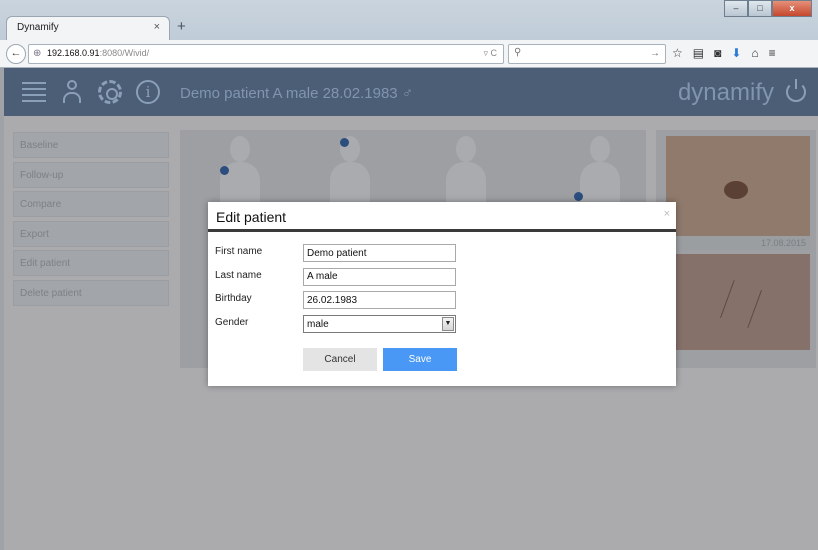 This screenshot has height=550, width=818. What do you see at coordinates (796, 90) in the screenshot?
I see `power-icon` at bounding box center [796, 90].